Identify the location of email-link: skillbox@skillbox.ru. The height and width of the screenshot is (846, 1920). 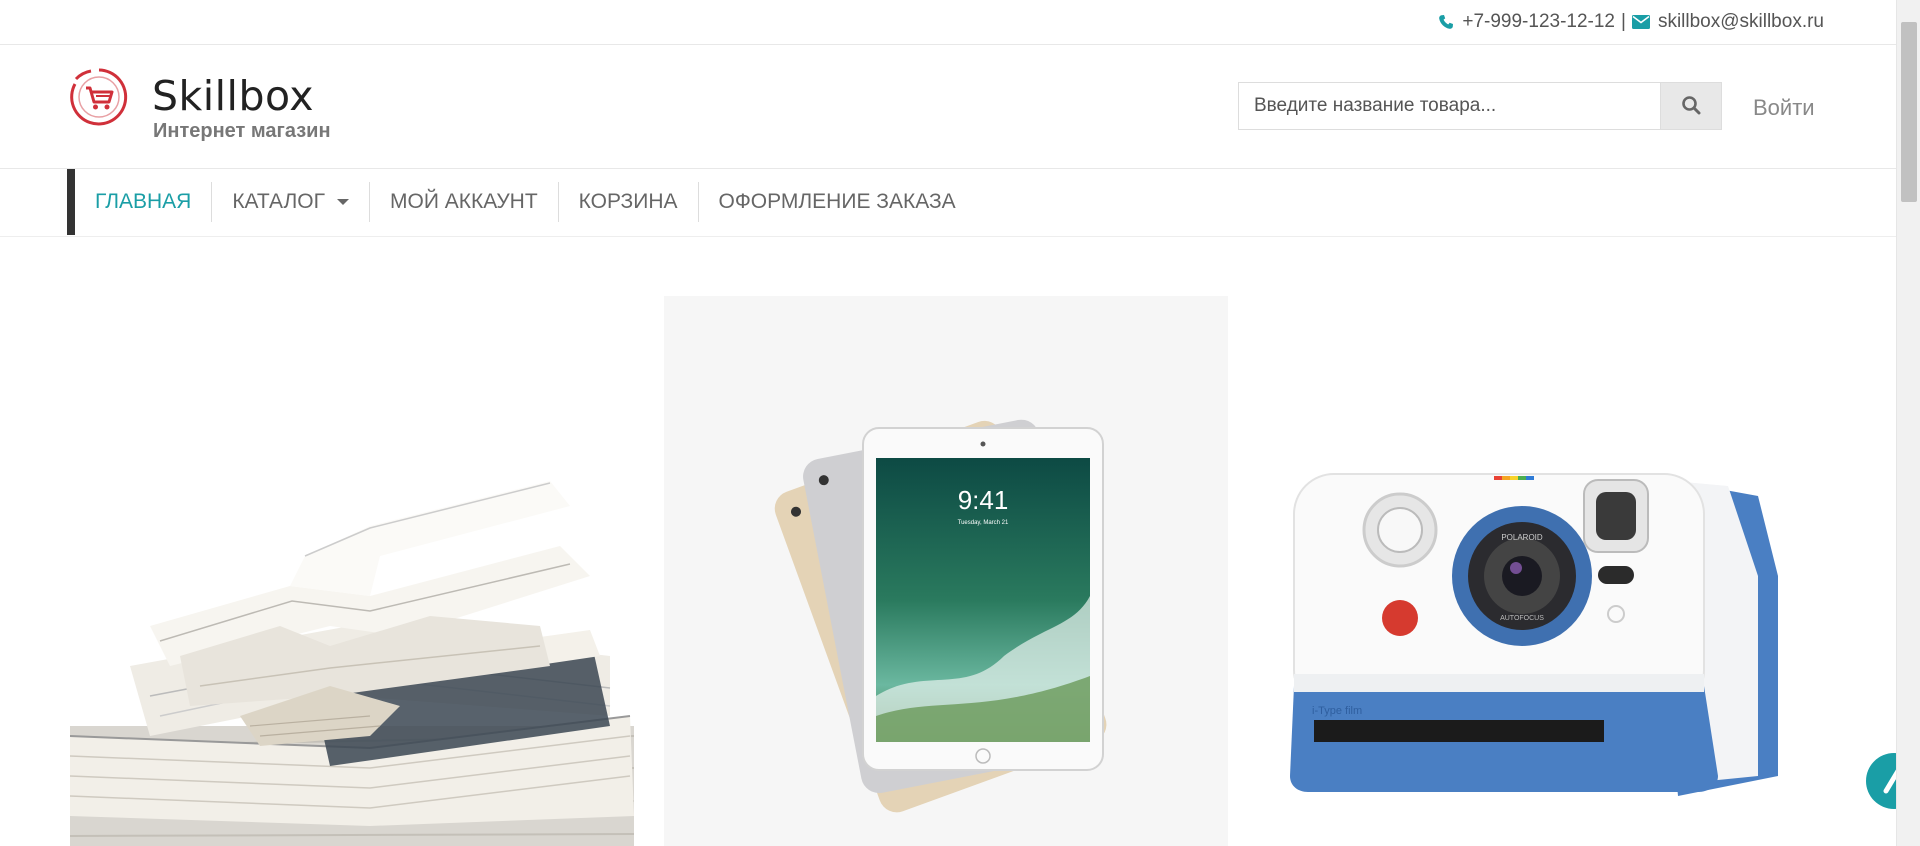
(1741, 22).